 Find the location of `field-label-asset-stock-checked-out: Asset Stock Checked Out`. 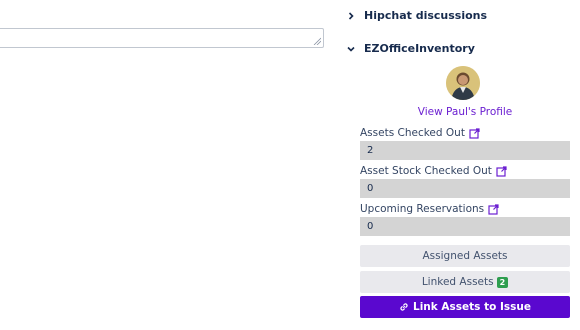

field-label-asset-stock-checked-out: Asset Stock Checked Out is located at coordinates (433, 171).